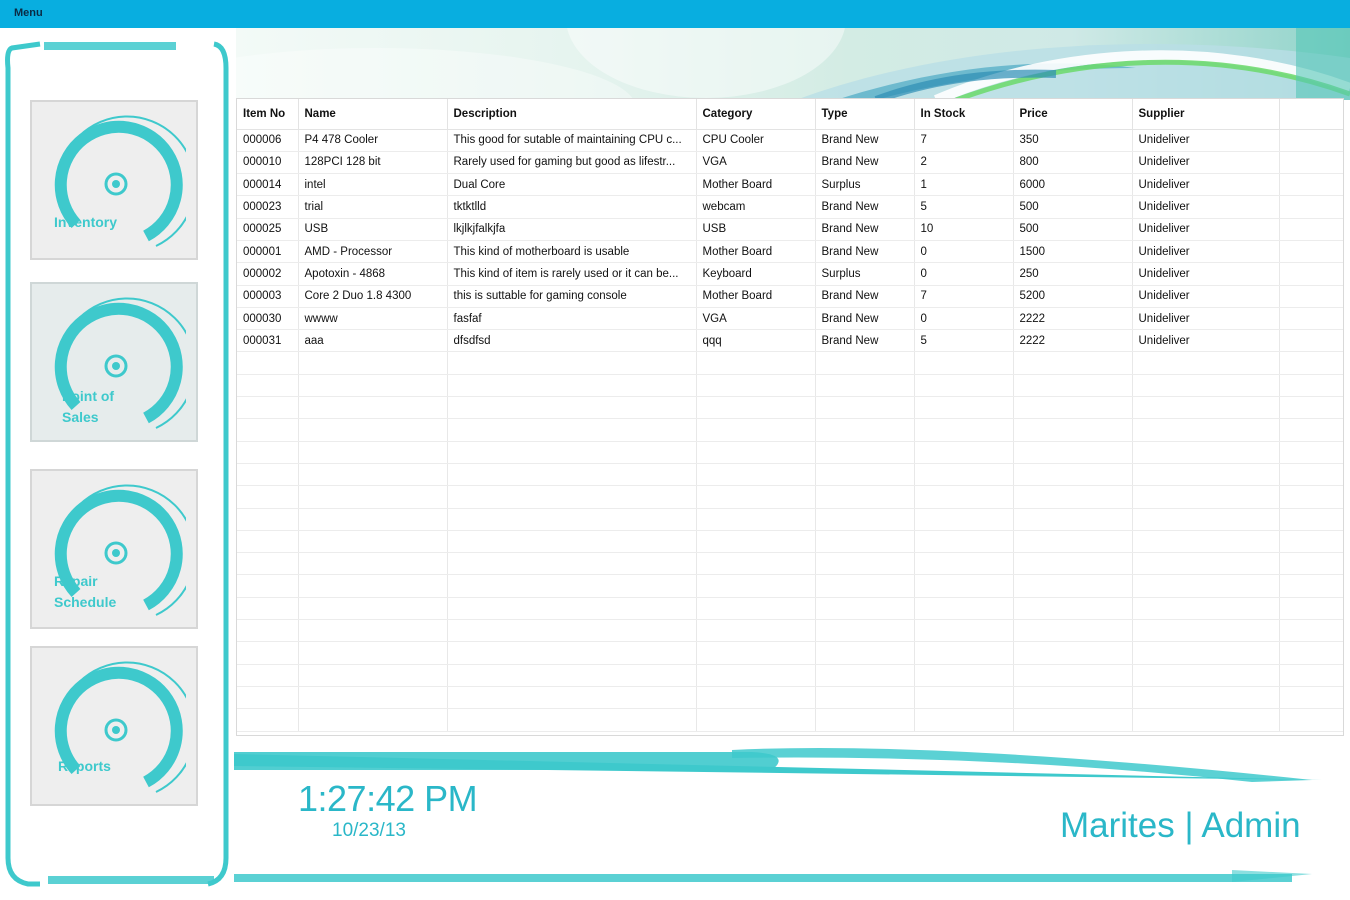 This screenshot has width=1350, height=900. What do you see at coordinates (114, 180) in the screenshot?
I see `inventory-tile: Inventory` at bounding box center [114, 180].